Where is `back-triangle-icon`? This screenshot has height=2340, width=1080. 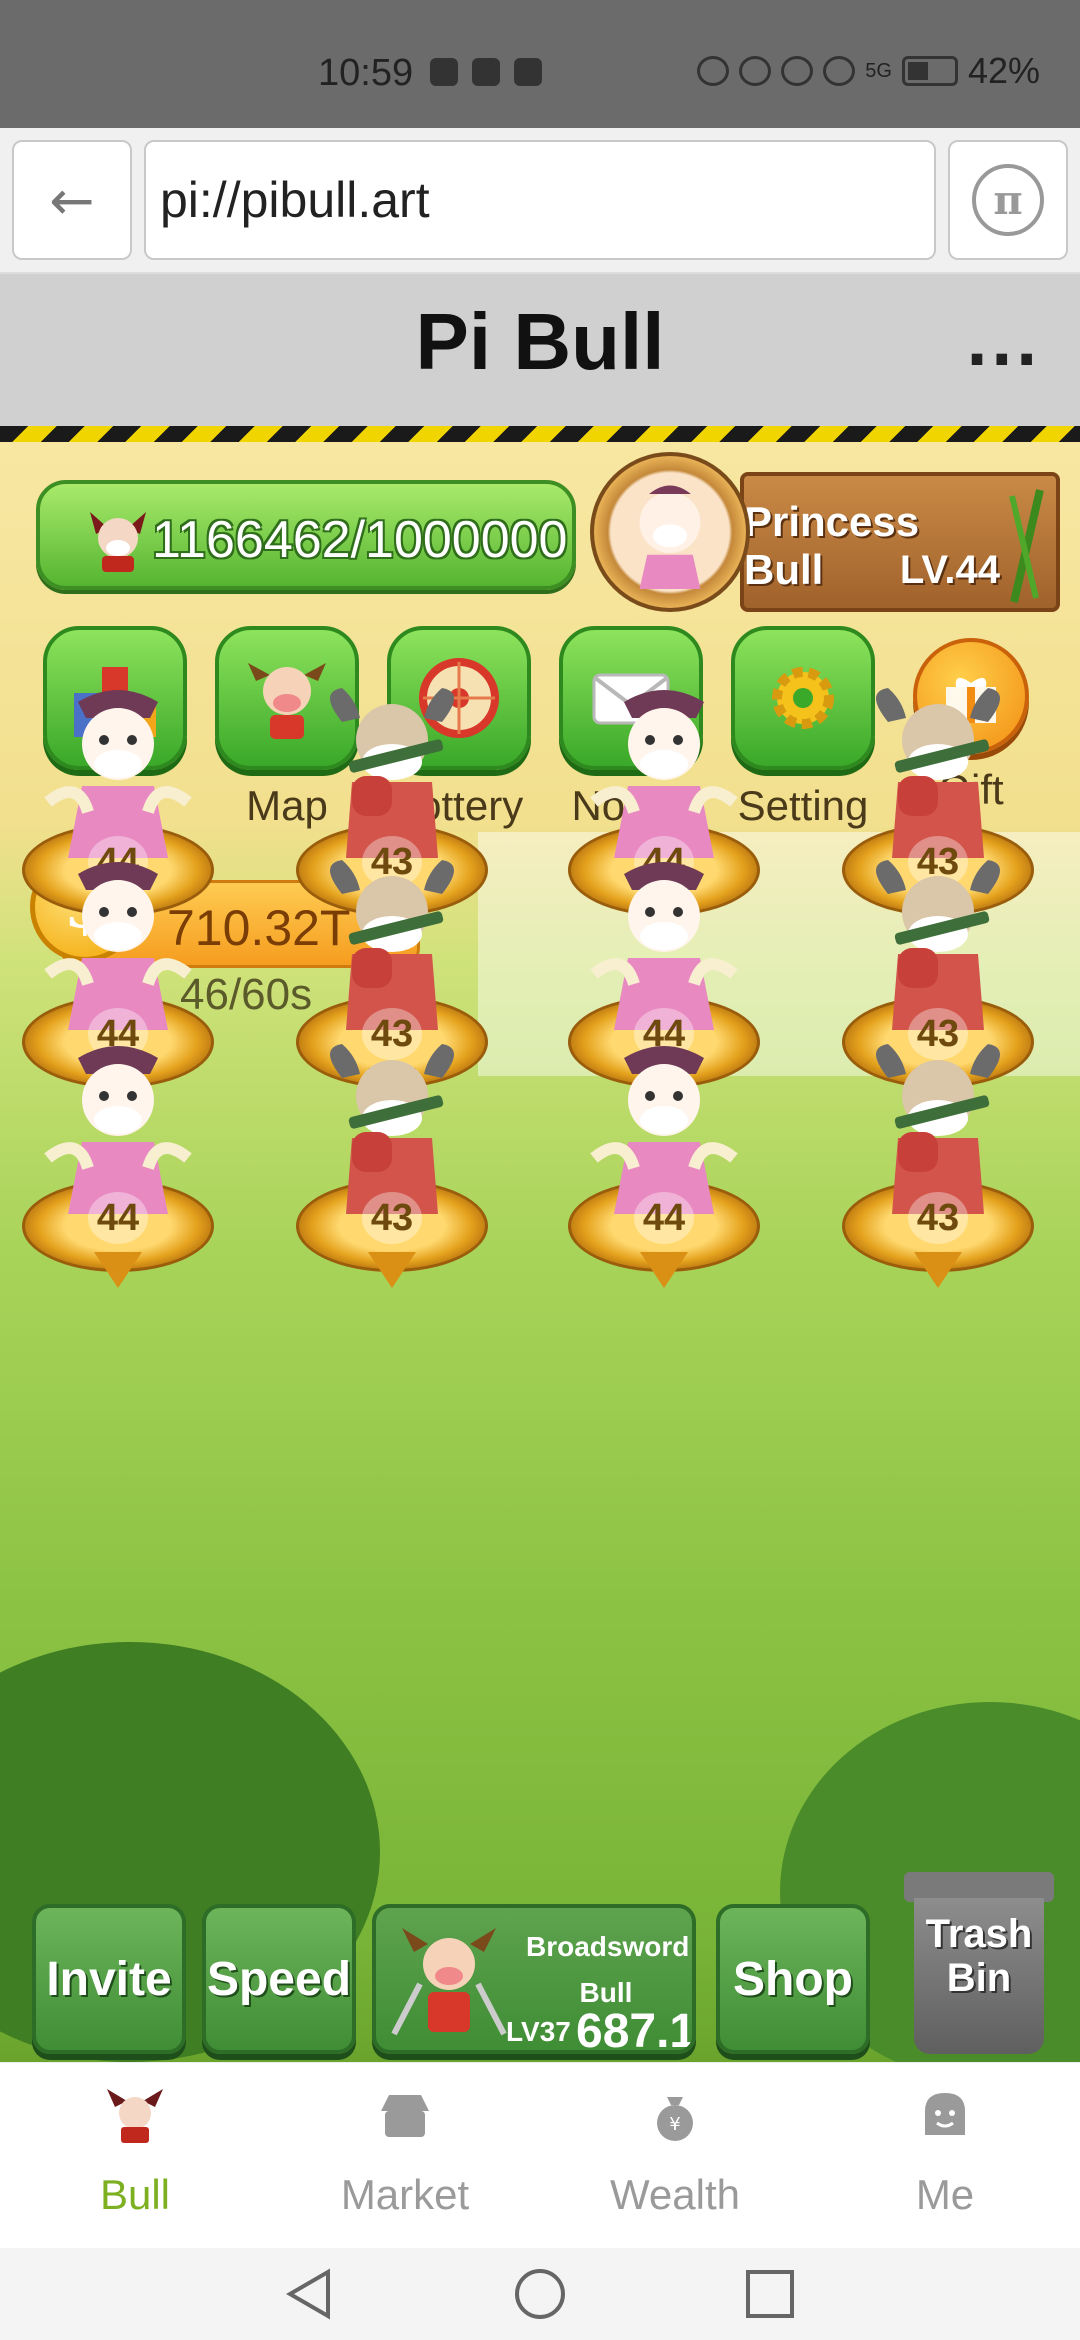
back-triangle-icon is located at coordinates (310, 2294).